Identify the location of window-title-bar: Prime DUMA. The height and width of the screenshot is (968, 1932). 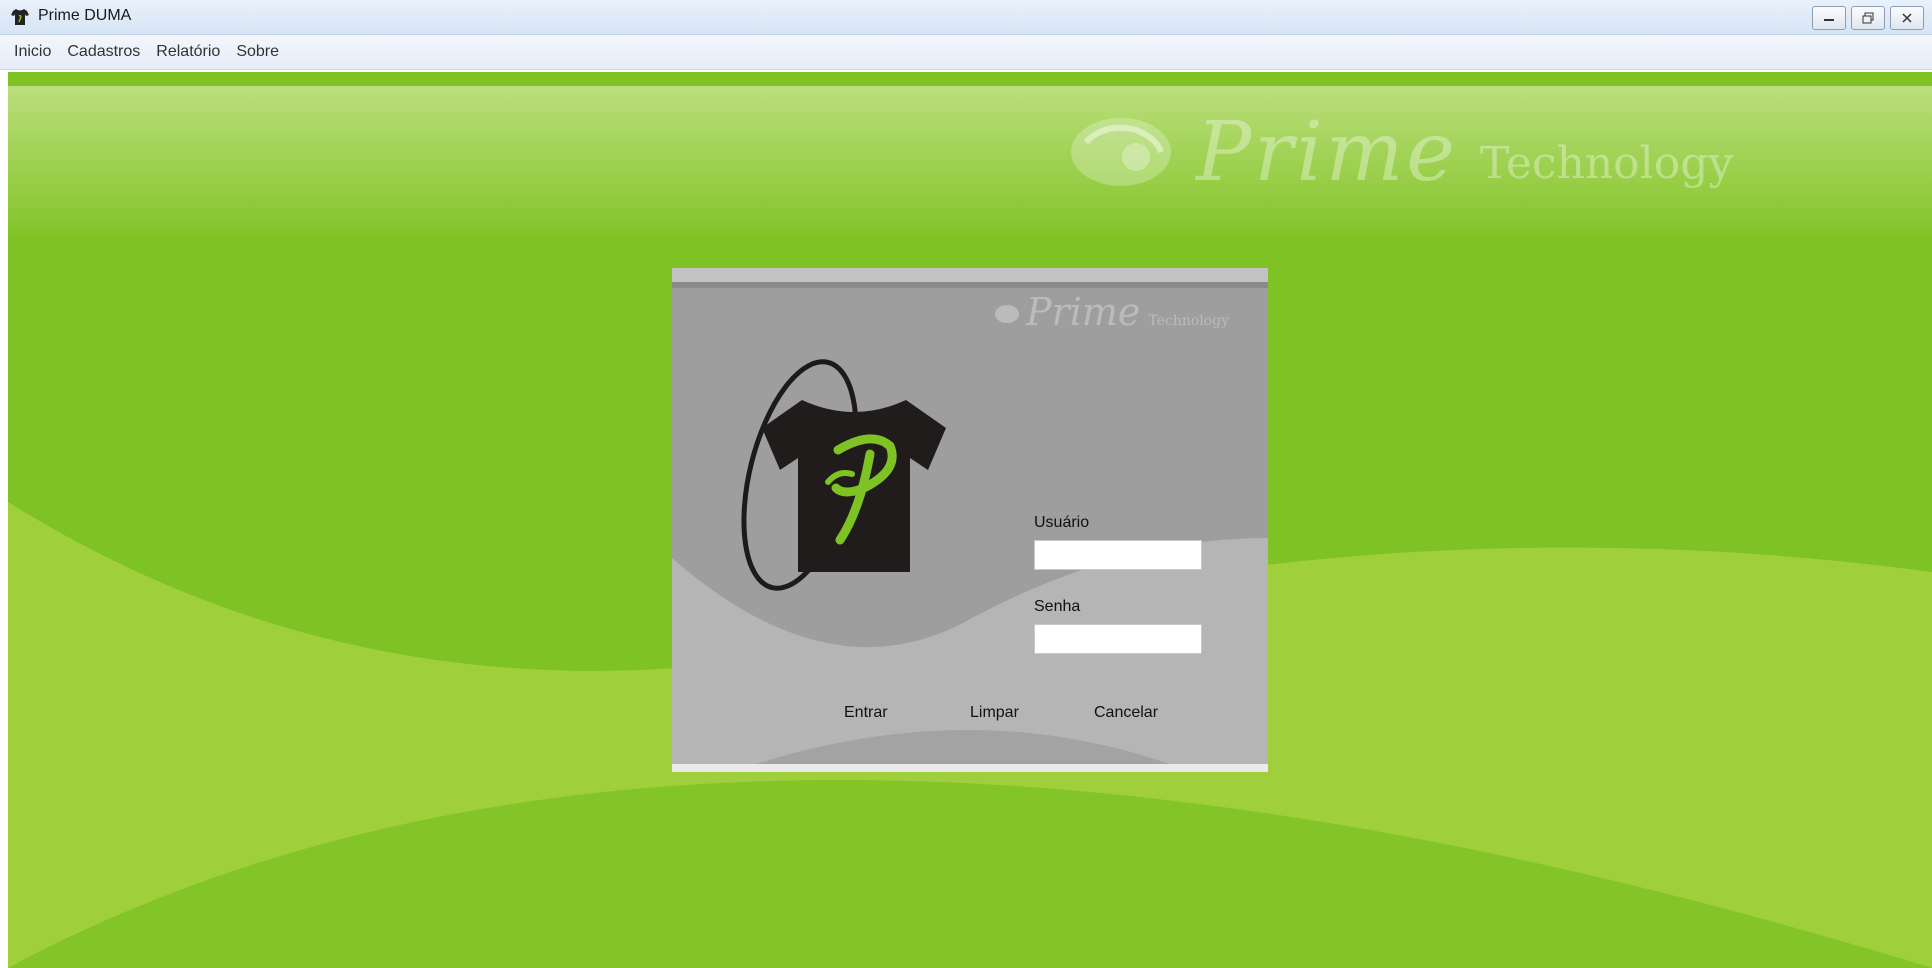
(966, 17).